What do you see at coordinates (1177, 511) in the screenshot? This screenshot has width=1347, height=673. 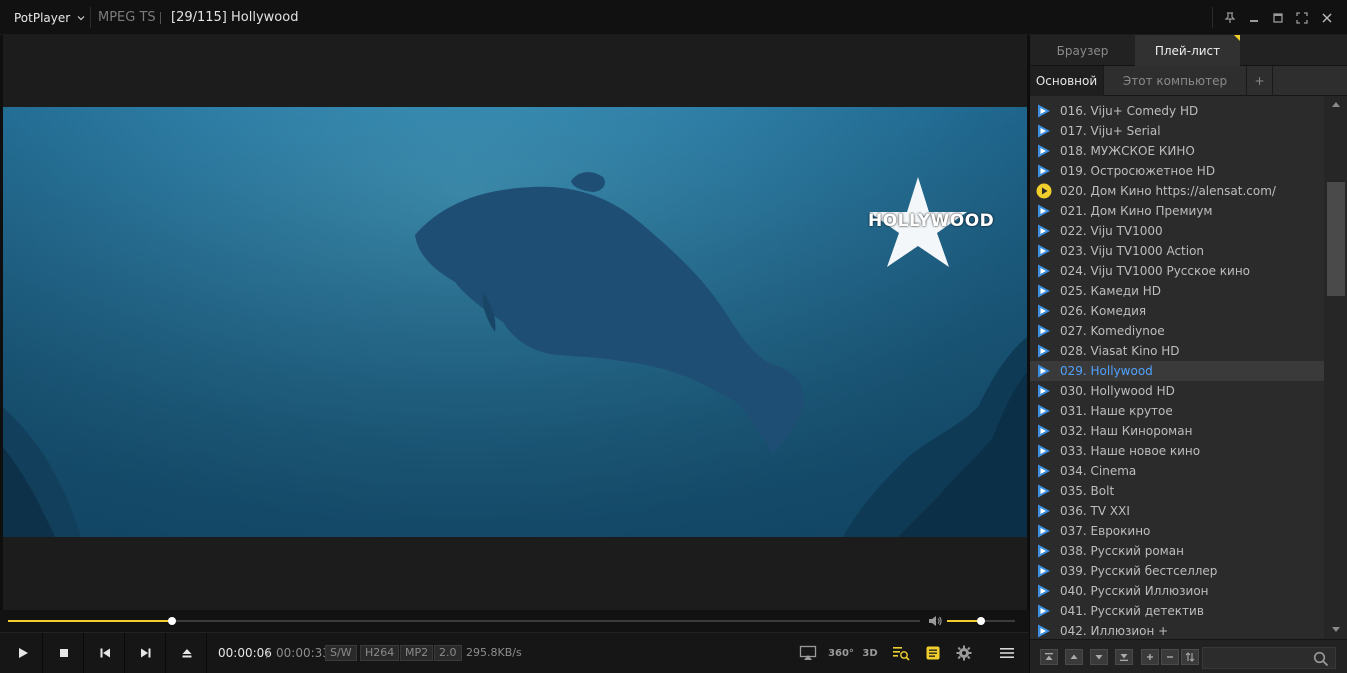 I see `playlist-item: 036. TV XXI` at bounding box center [1177, 511].